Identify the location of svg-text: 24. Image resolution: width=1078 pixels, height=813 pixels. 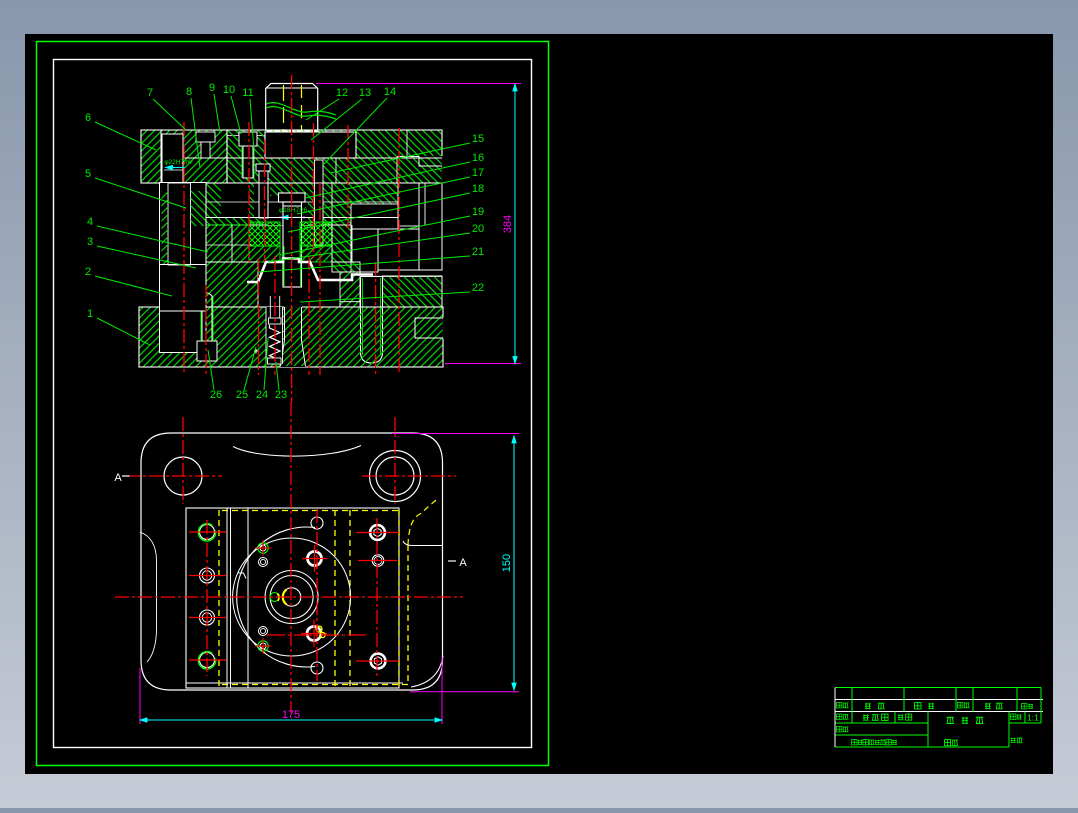
(262, 395).